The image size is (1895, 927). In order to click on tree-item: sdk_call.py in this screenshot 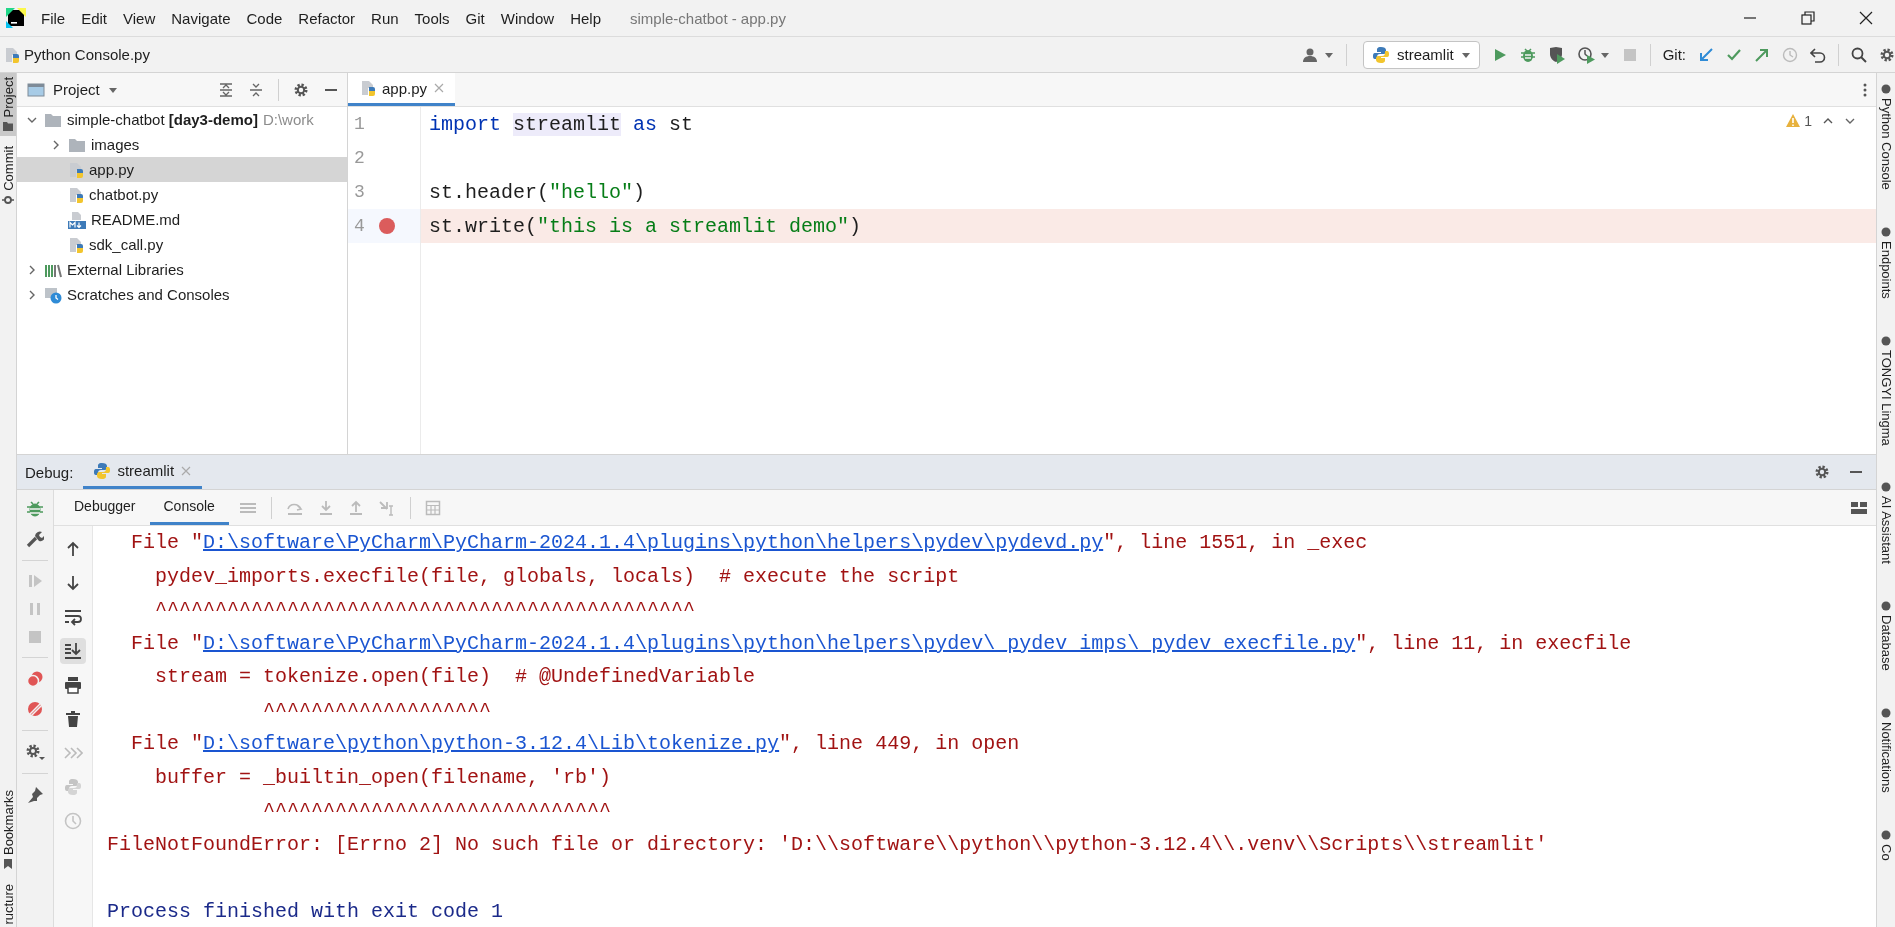, I will do `click(182, 244)`.